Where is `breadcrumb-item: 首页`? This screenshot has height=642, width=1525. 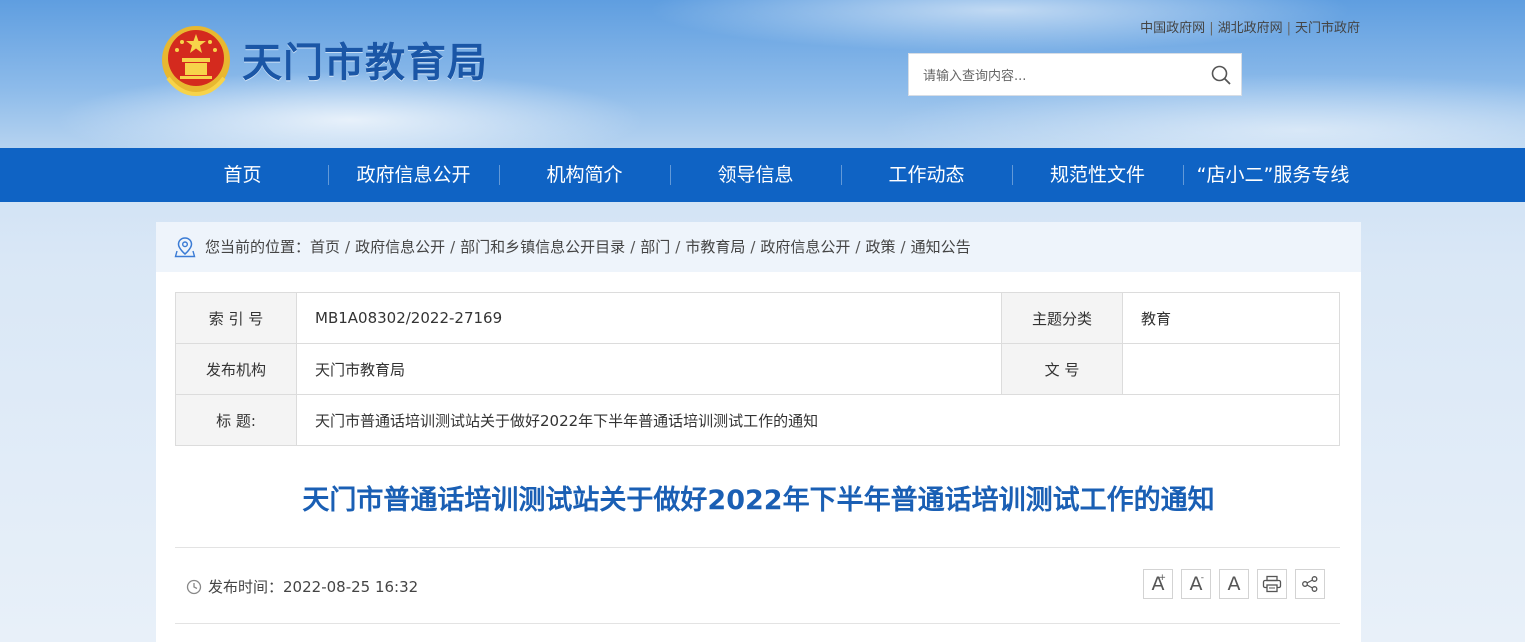
breadcrumb-item: 首页 is located at coordinates (325, 247).